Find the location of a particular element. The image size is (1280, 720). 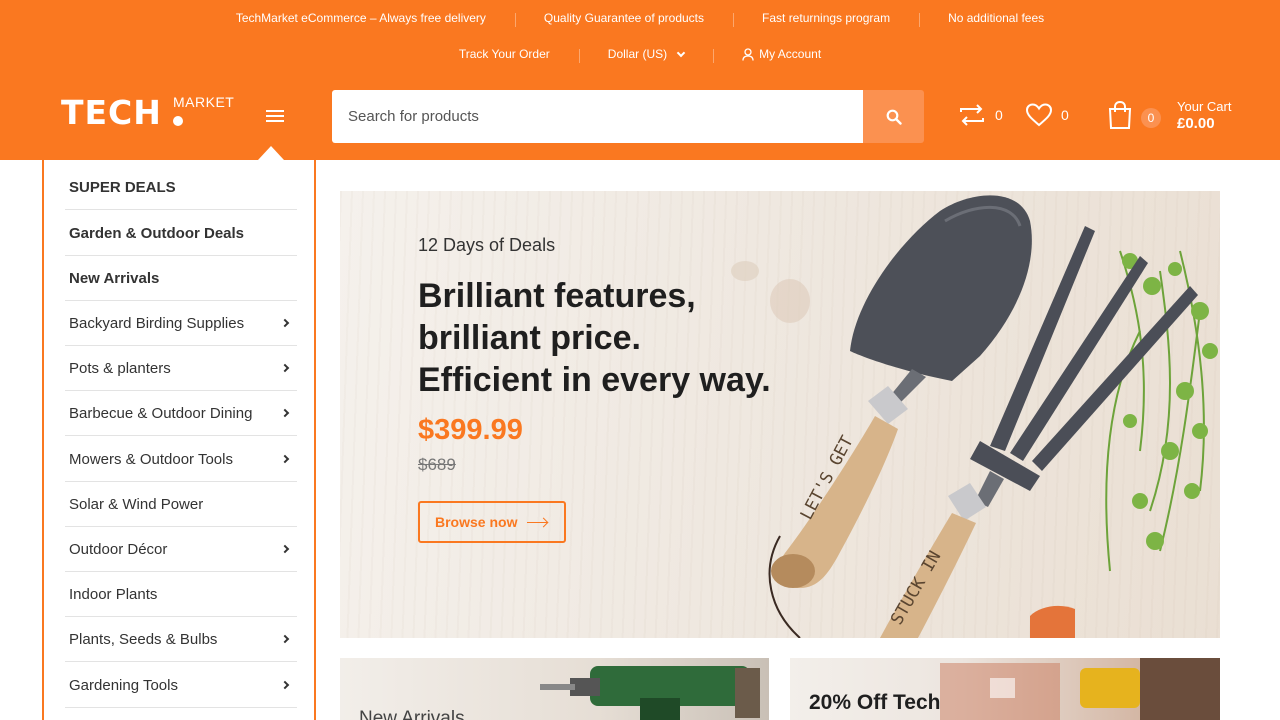

wishlist-button: 0 is located at coordinates (1047, 115).